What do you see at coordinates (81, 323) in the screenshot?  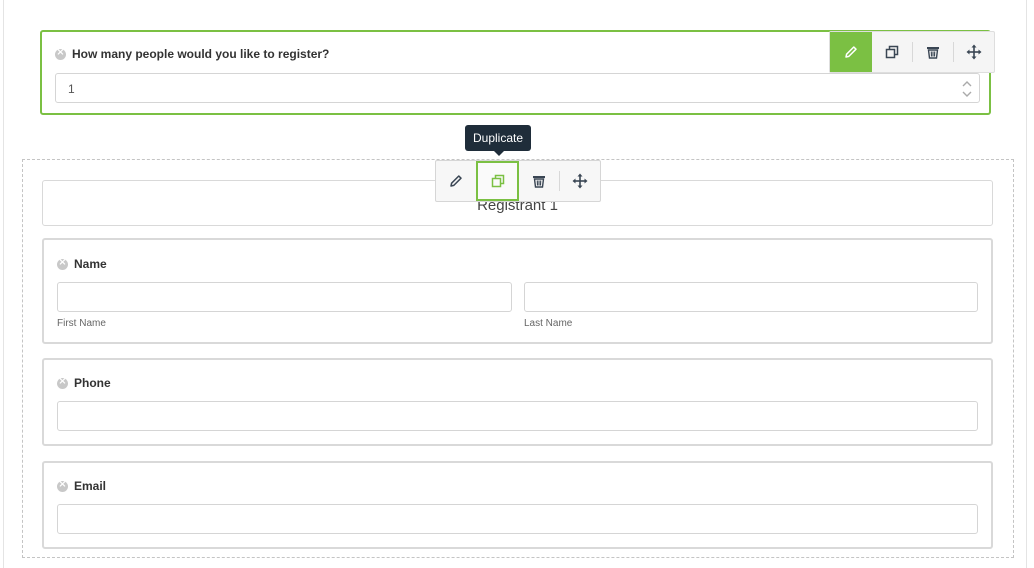 I see `first-name-sublabel: First Name` at bounding box center [81, 323].